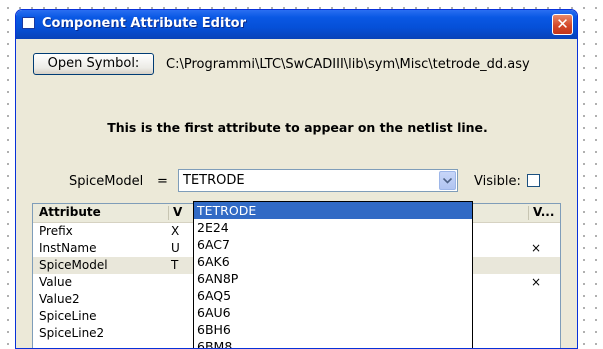 This screenshot has height=349, width=603. I want to click on dropdown-item: 6AU6, so click(333, 312).